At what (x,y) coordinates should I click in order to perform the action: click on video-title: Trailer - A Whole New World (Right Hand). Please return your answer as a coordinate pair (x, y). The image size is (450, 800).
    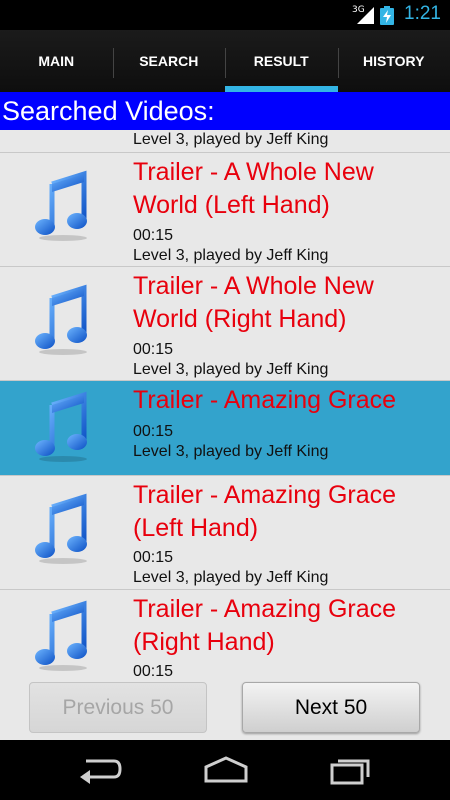
    Looking at the image, I should click on (253, 302).